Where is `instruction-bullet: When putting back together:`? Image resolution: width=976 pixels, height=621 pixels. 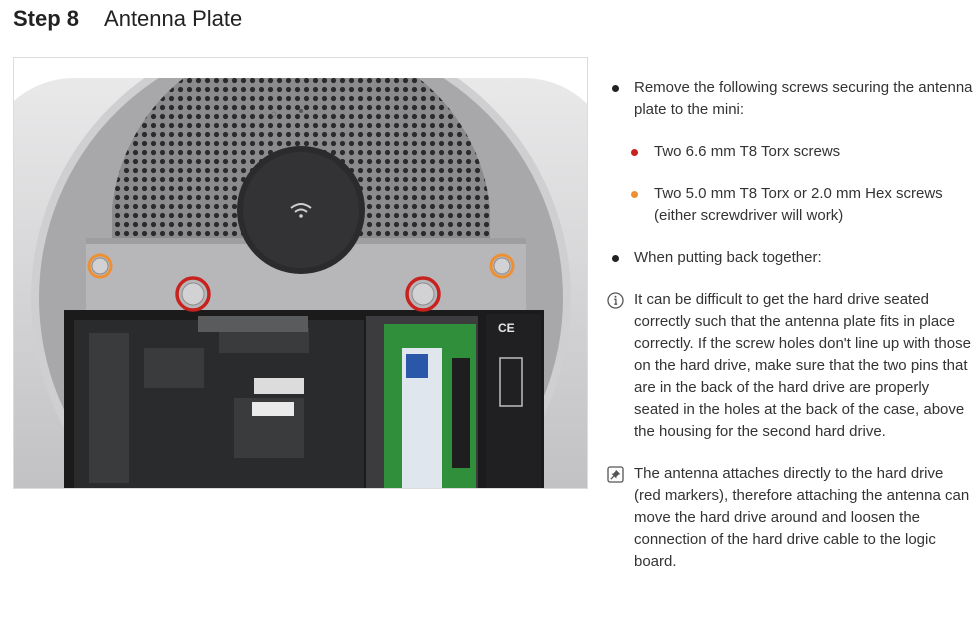
instruction-bullet: When putting back together: is located at coordinates (789, 258).